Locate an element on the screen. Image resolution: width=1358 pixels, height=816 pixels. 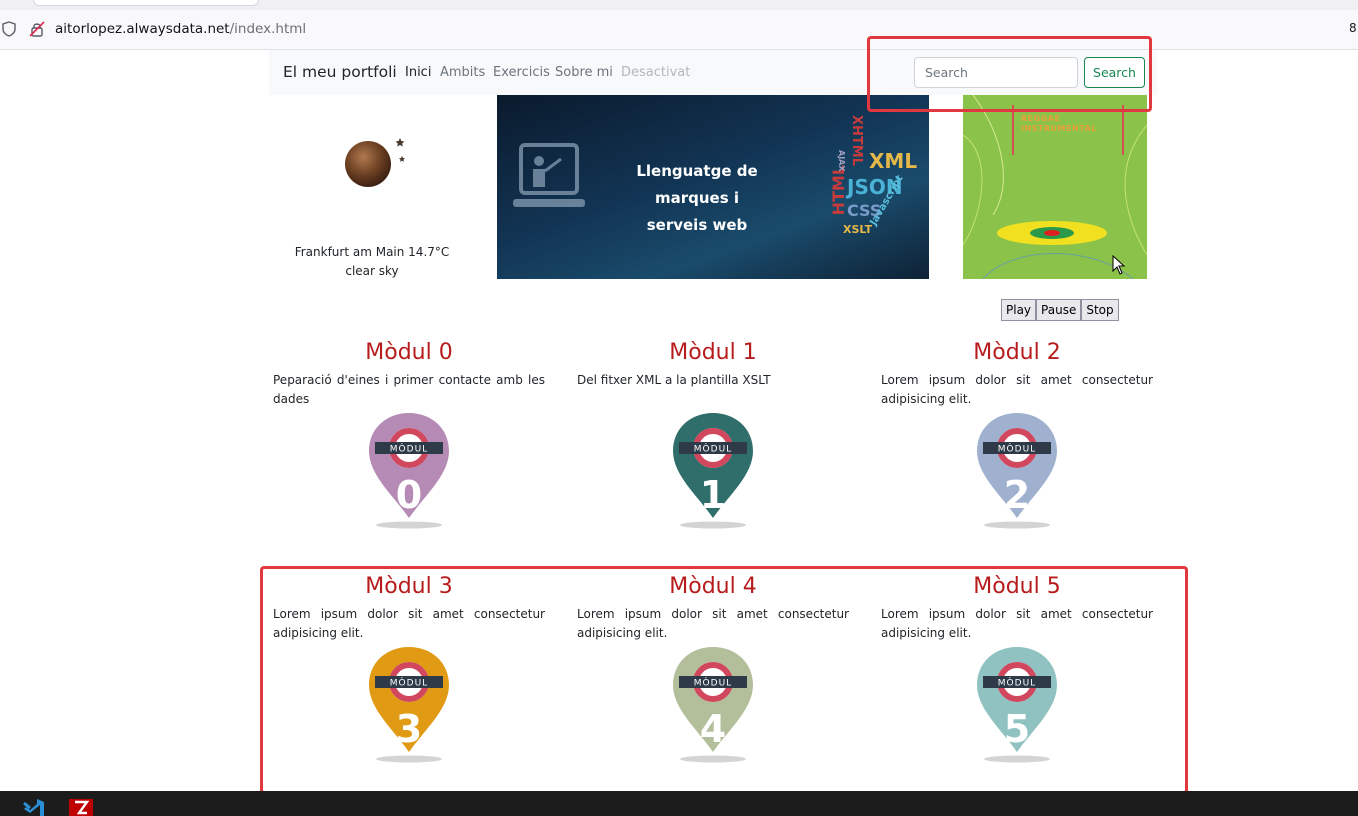
music-album-art: REGGAE INSTRUMENTAL is located at coordinates (1055, 187).